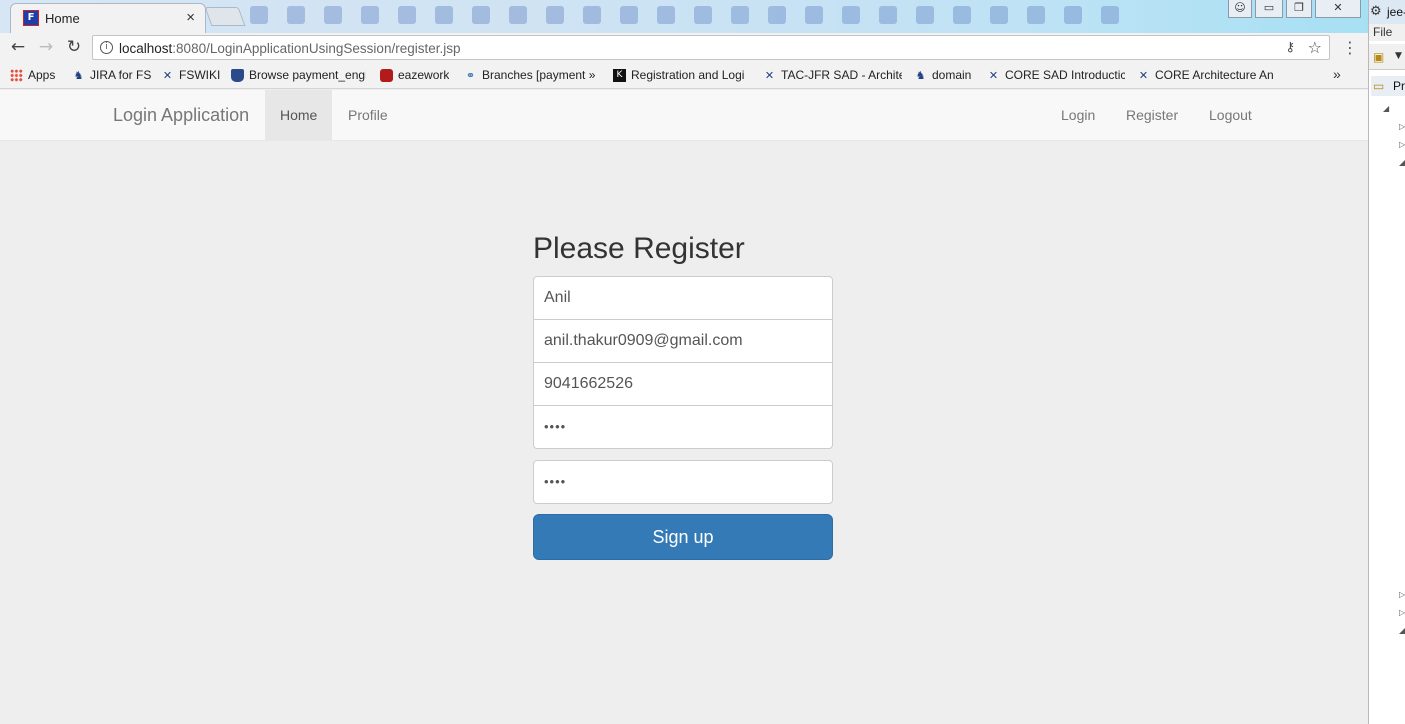  Describe the element at coordinates (1396, 12) in the screenshot. I see `ide-title: jee-` at that location.